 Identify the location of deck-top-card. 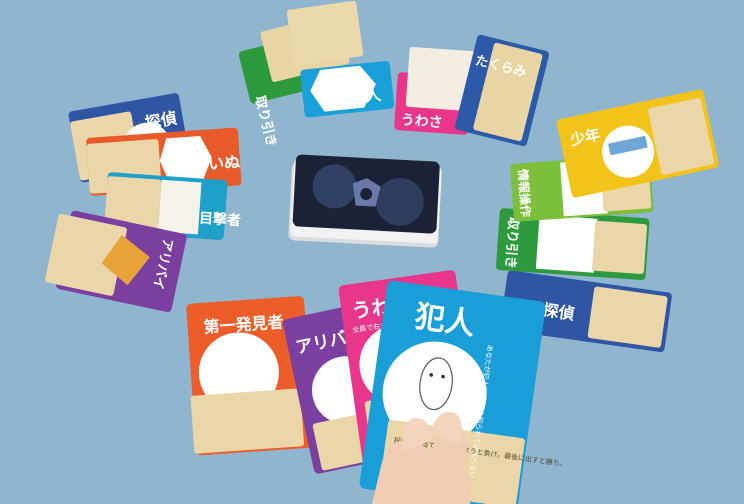
(366, 194).